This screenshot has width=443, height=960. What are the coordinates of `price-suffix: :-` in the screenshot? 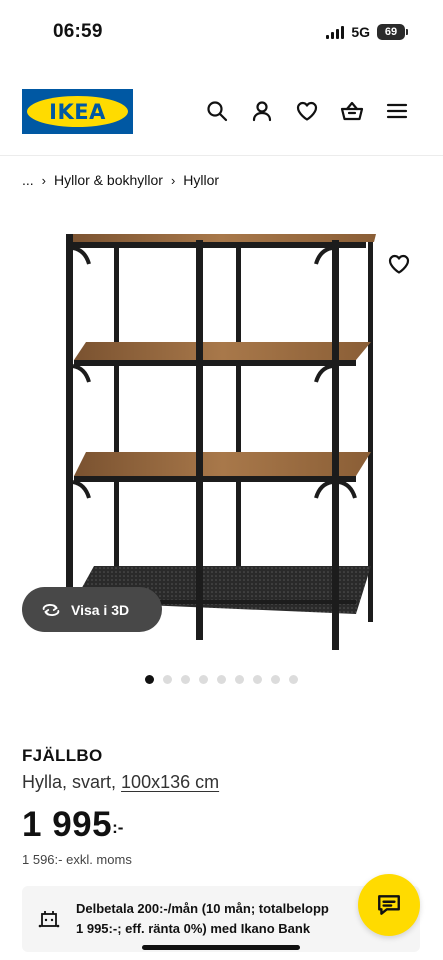 It's located at (118, 827).